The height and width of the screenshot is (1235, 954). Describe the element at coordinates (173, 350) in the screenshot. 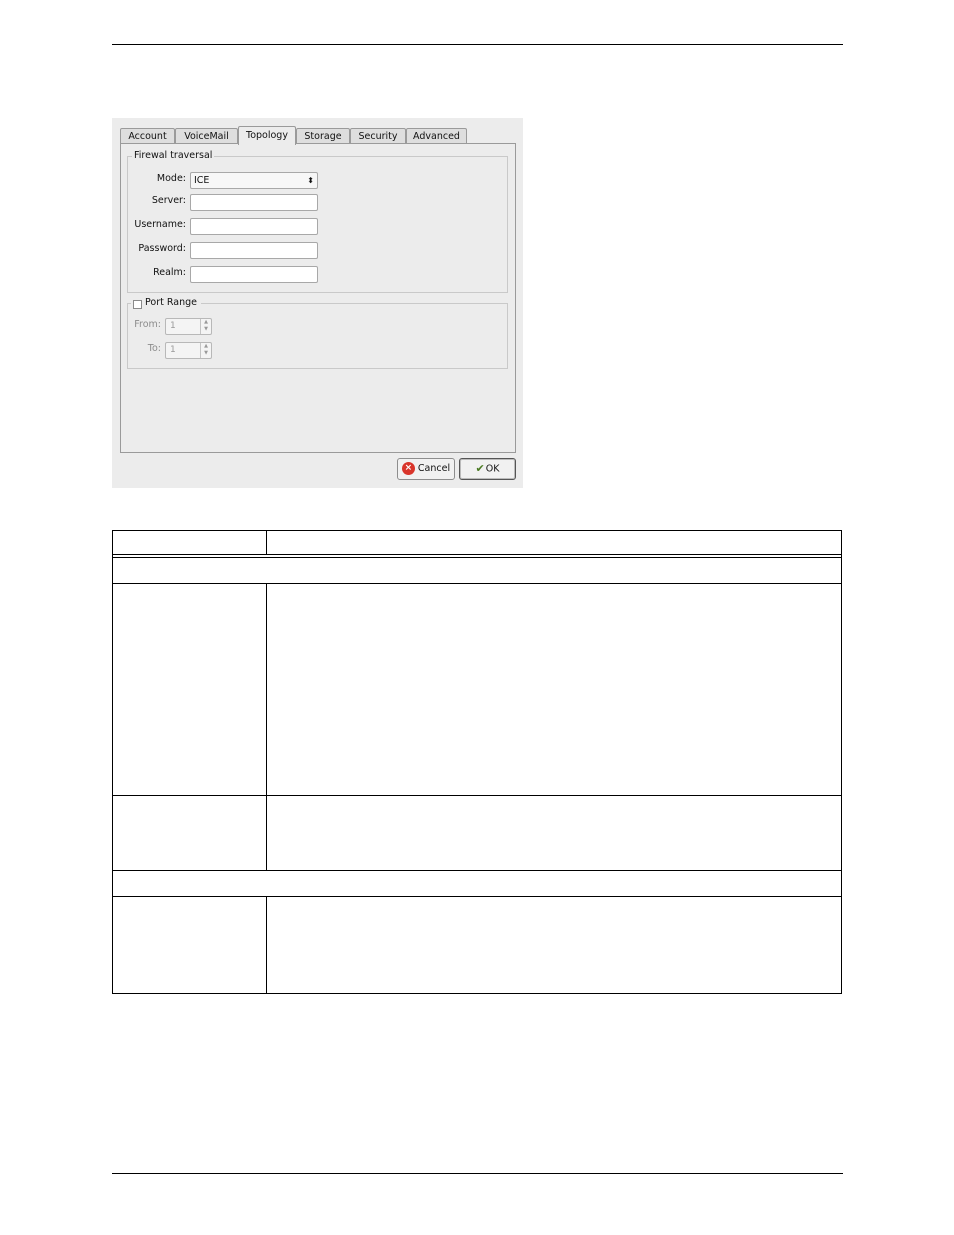

I see `to-value: 1` at that location.